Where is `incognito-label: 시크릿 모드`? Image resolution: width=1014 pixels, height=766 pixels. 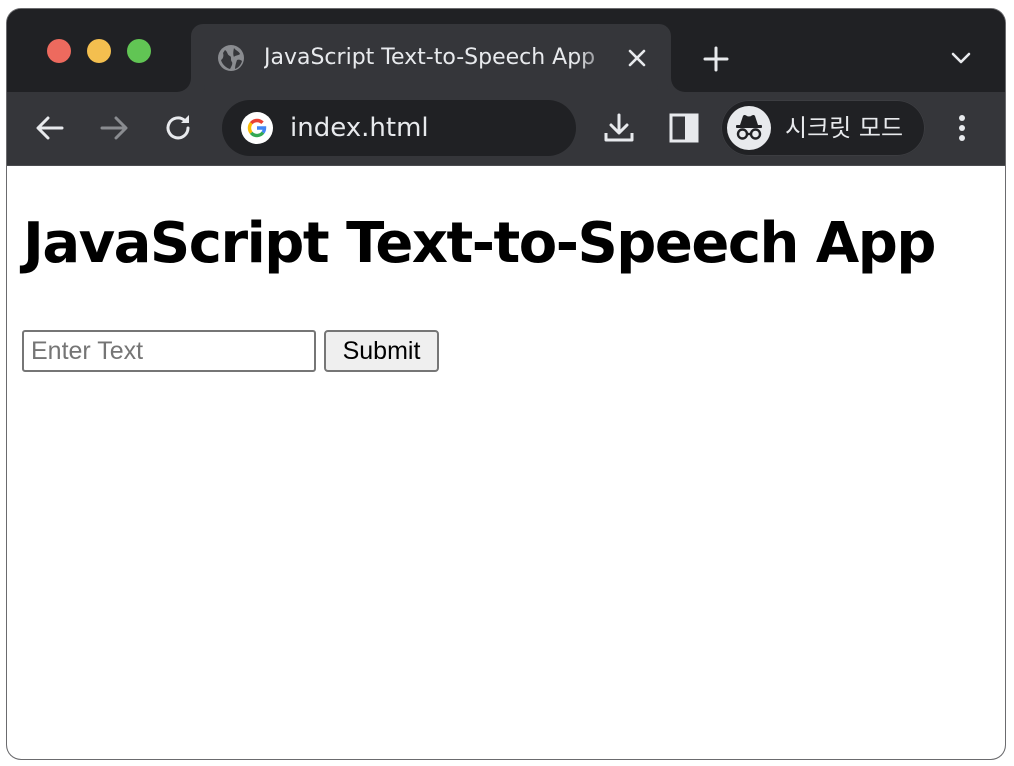
incognito-label: 시크릿 모드 is located at coordinates (844, 128).